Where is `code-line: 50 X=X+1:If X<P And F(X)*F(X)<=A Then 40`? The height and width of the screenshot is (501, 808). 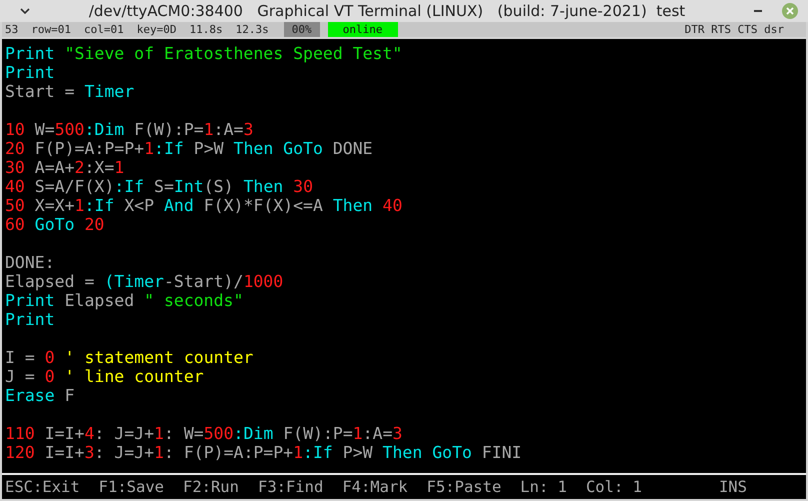
code-line: 50 X=X+1:If X<P And F(X)*F(X)<=A Then 40 is located at coordinates (204, 205).